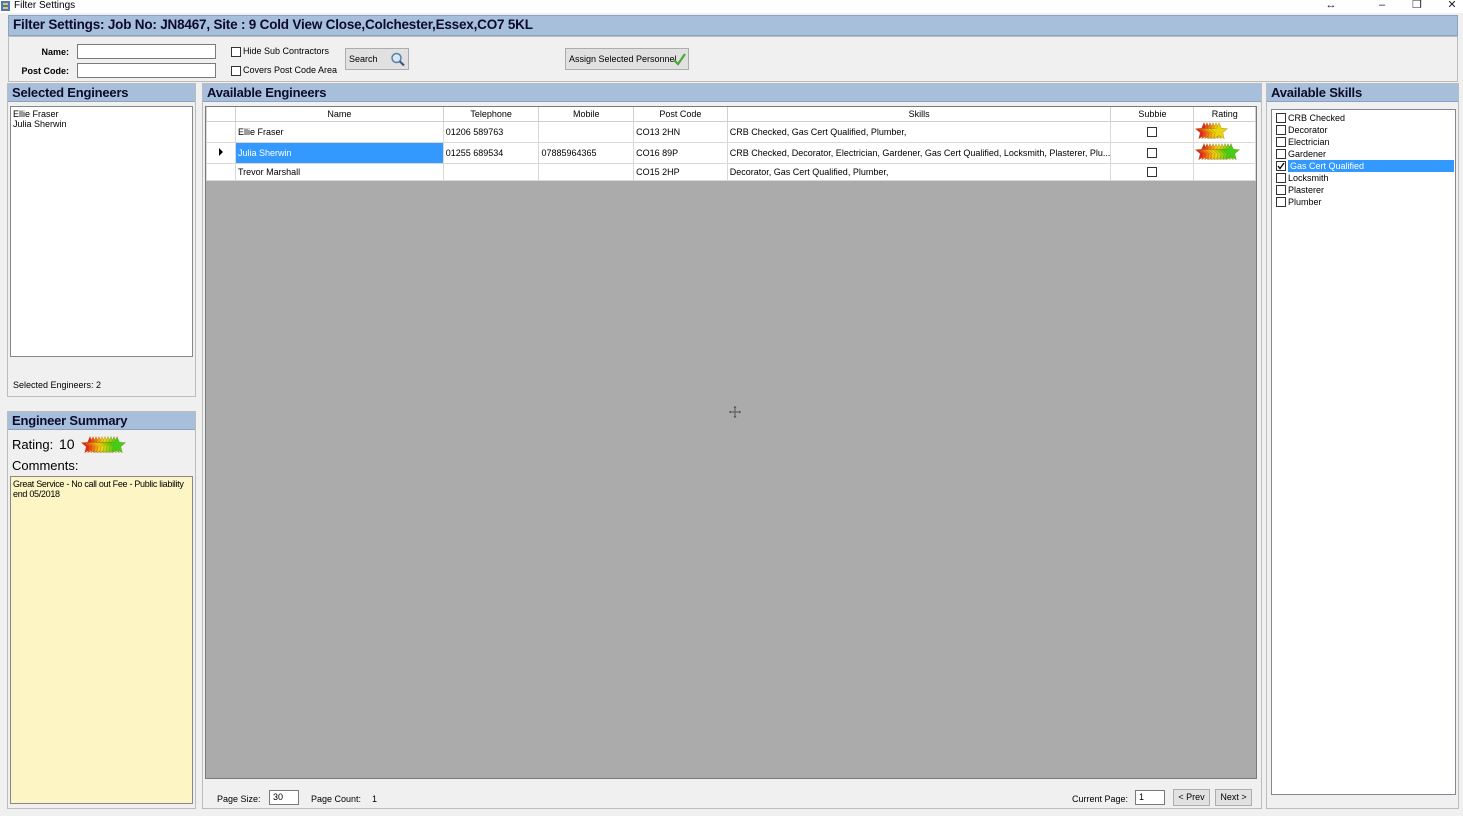  What do you see at coordinates (101, 114) in the screenshot?
I see `list-item: Ellie Fraser` at bounding box center [101, 114].